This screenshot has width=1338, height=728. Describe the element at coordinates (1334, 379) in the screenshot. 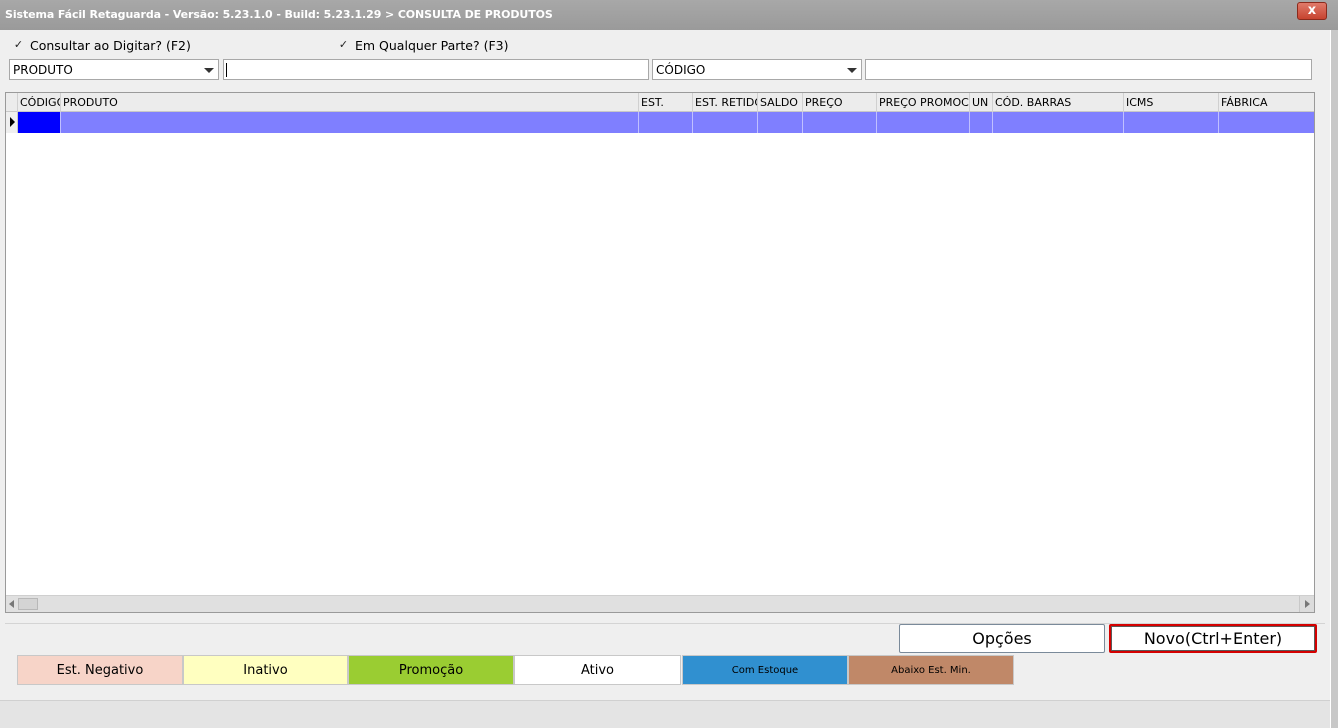

I see `window-border` at that location.